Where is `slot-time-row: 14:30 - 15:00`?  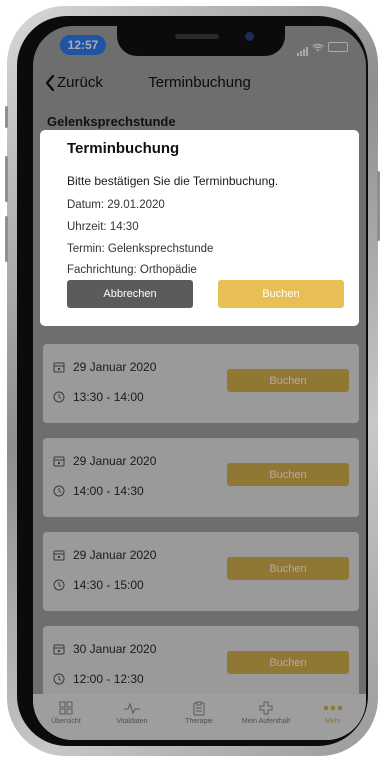 slot-time-row: 14:30 - 15:00 is located at coordinates (98, 585).